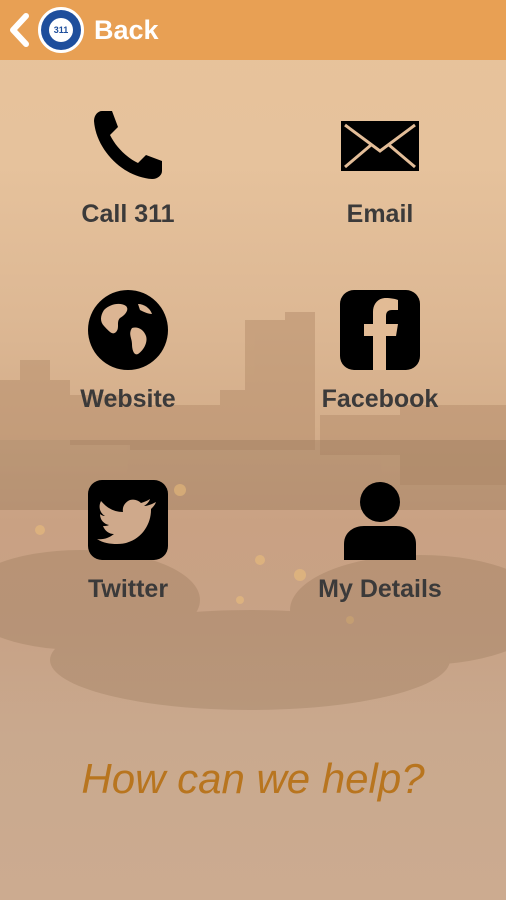 The width and height of the screenshot is (506, 900). What do you see at coordinates (128, 399) in the screenshot?
I see `tile-label: Website` at bounding box center [128, 399].